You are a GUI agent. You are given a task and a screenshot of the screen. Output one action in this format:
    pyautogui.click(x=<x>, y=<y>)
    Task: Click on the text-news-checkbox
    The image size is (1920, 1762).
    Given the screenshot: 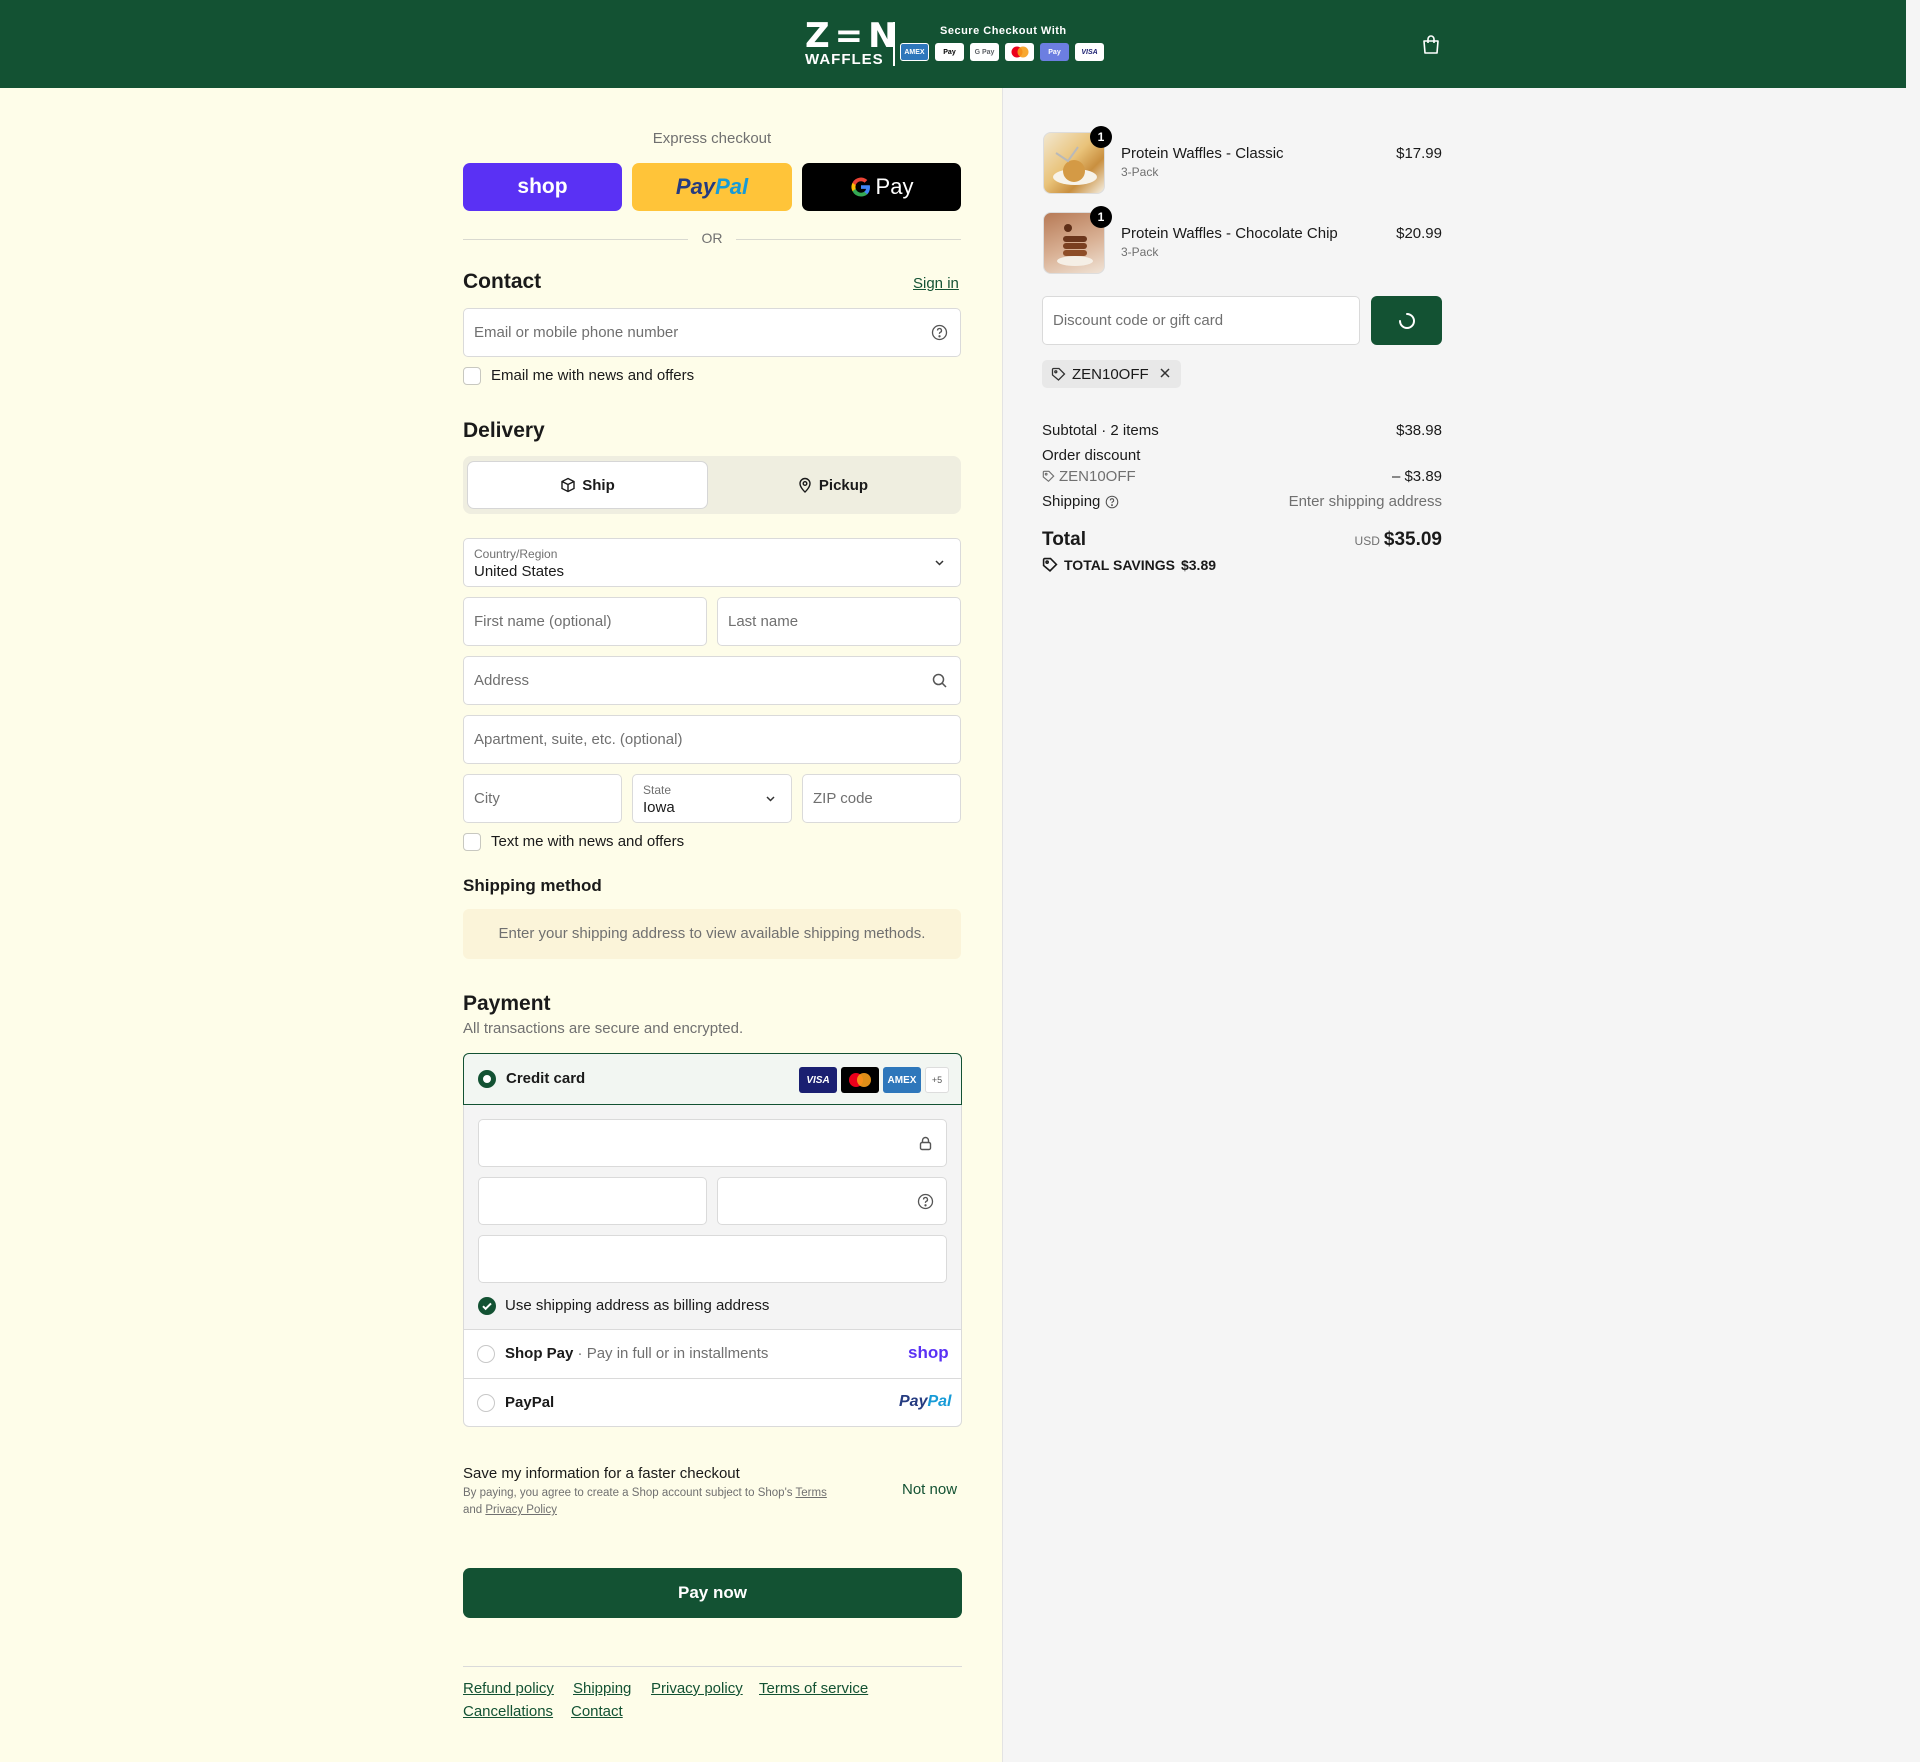 What is the action you would take?
    pyautogui.click(x=472, y=842)
    